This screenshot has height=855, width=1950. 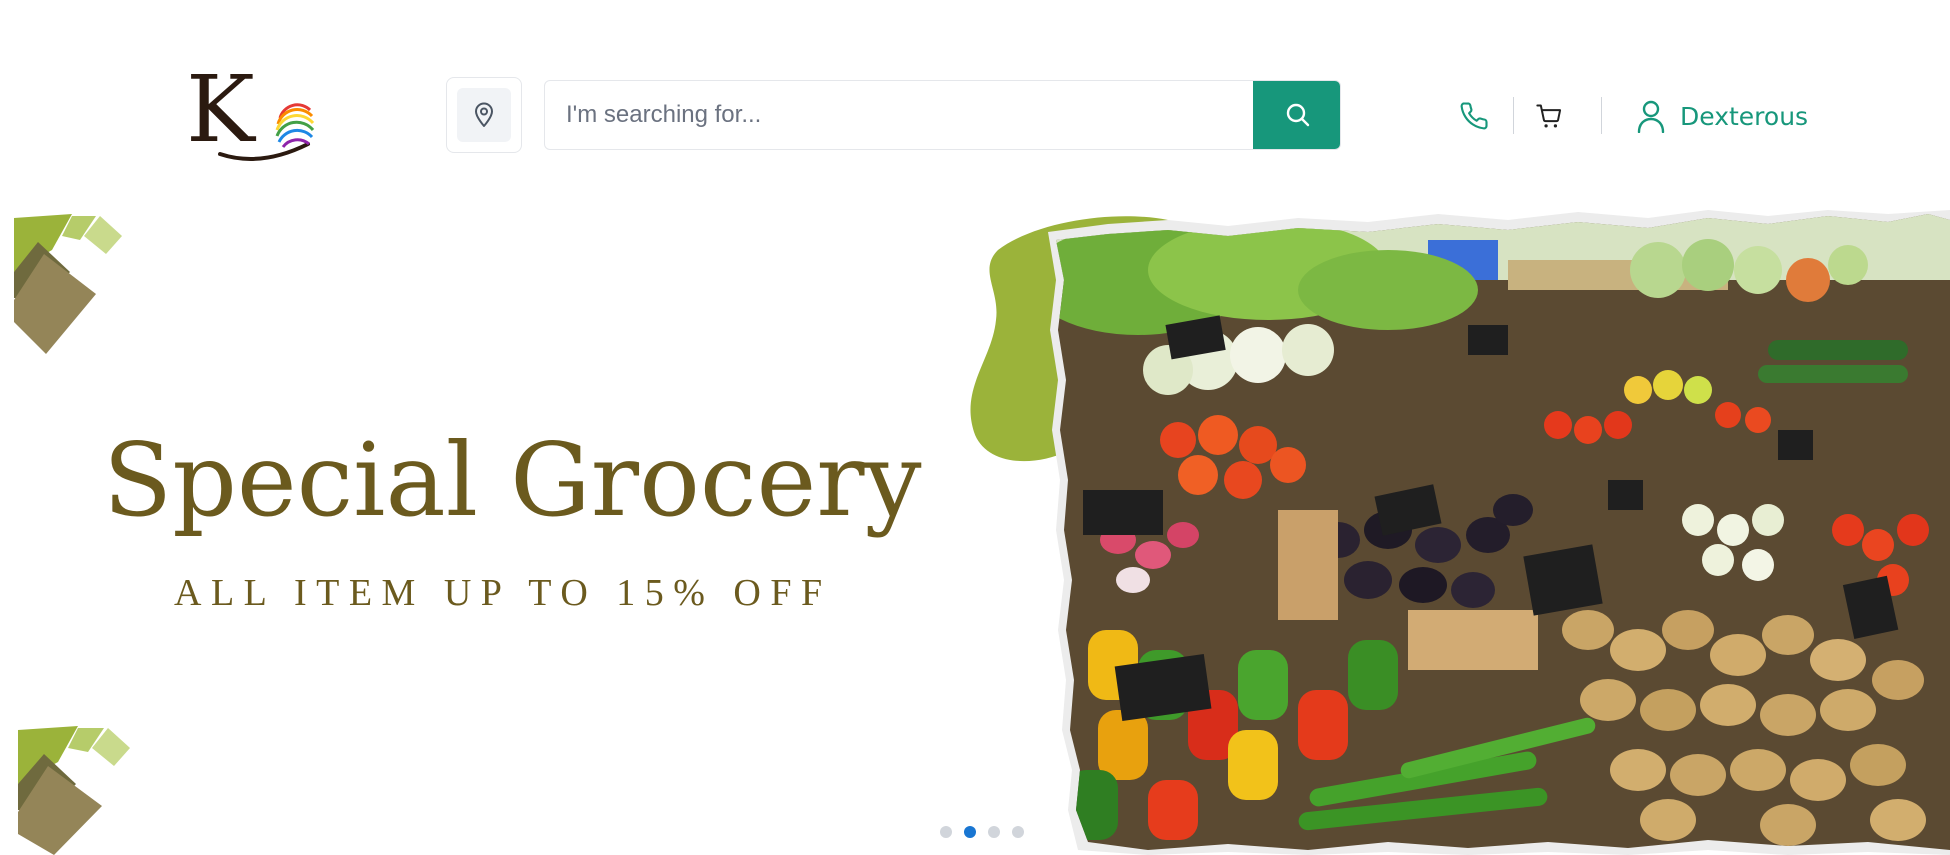 What do you see at coordinates (899, 115) in the screenshot?
I see `search-input` at bounding box center [899, 115].